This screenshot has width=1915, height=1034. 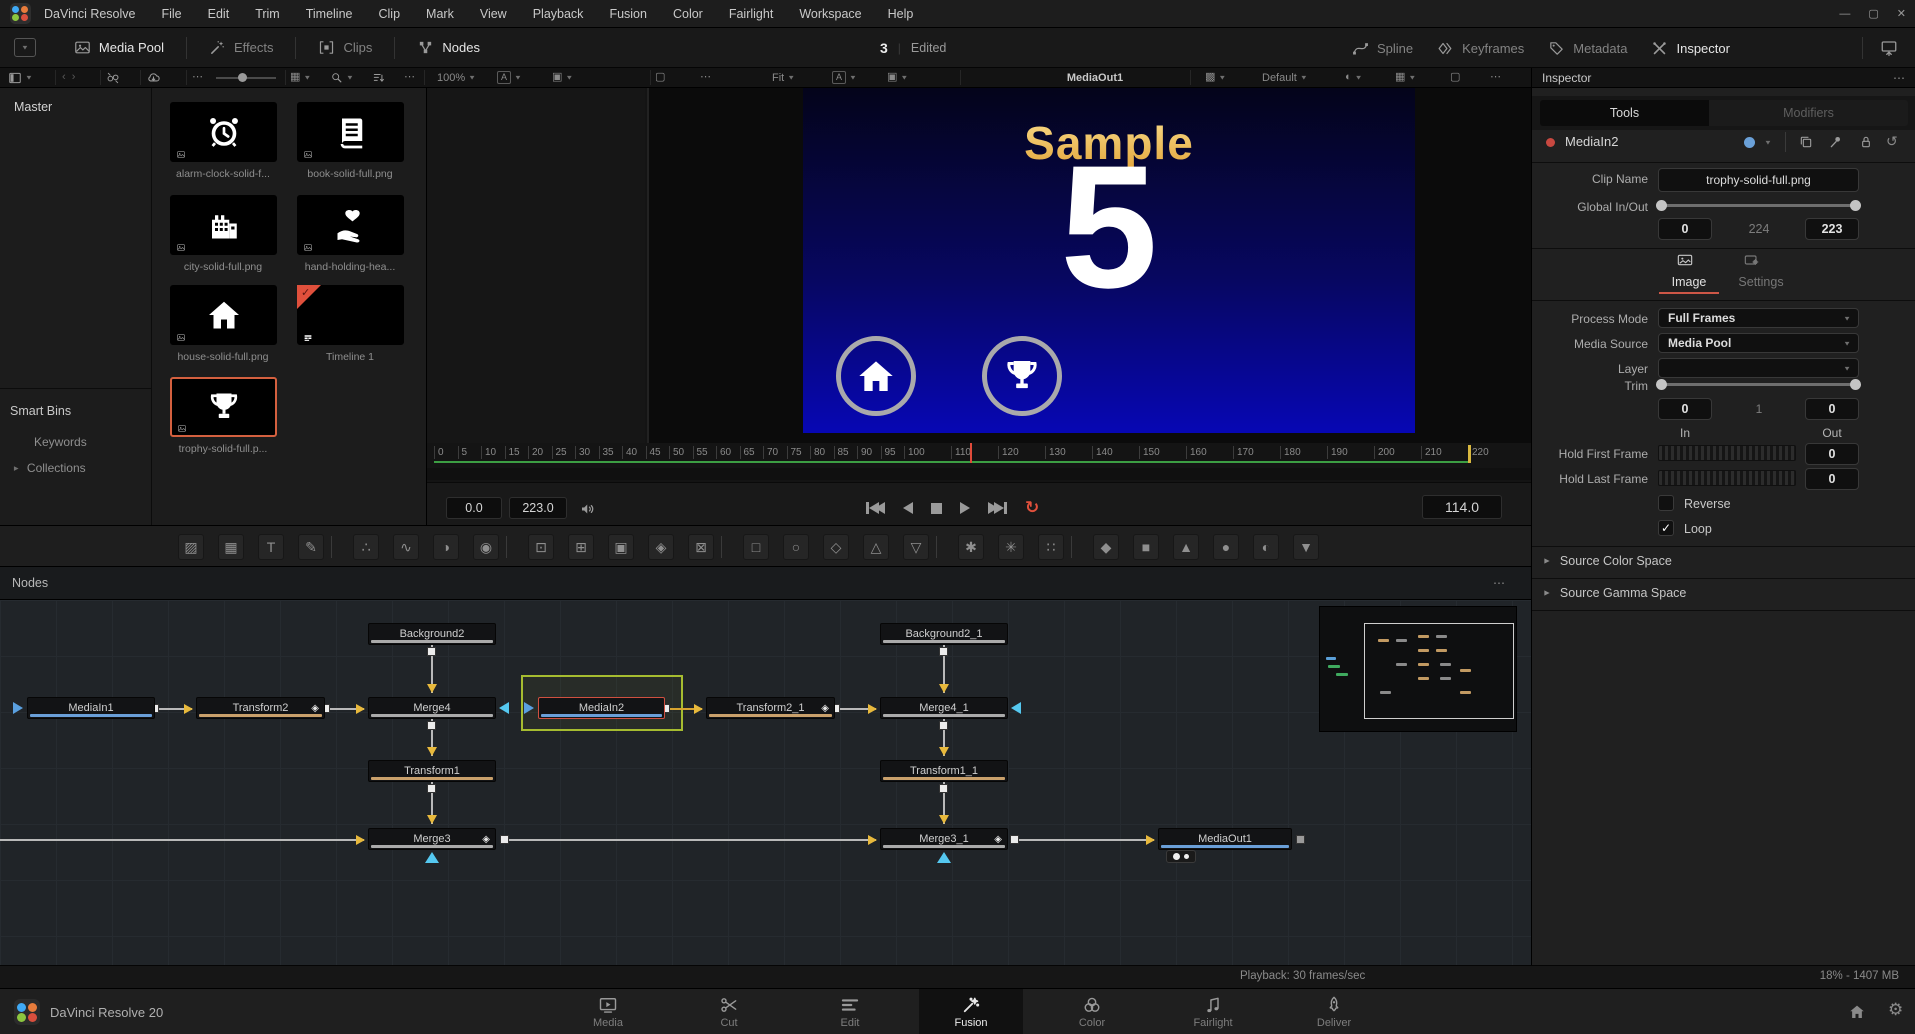 I want to click on page-media: Media, so click(x=608, y=1011).